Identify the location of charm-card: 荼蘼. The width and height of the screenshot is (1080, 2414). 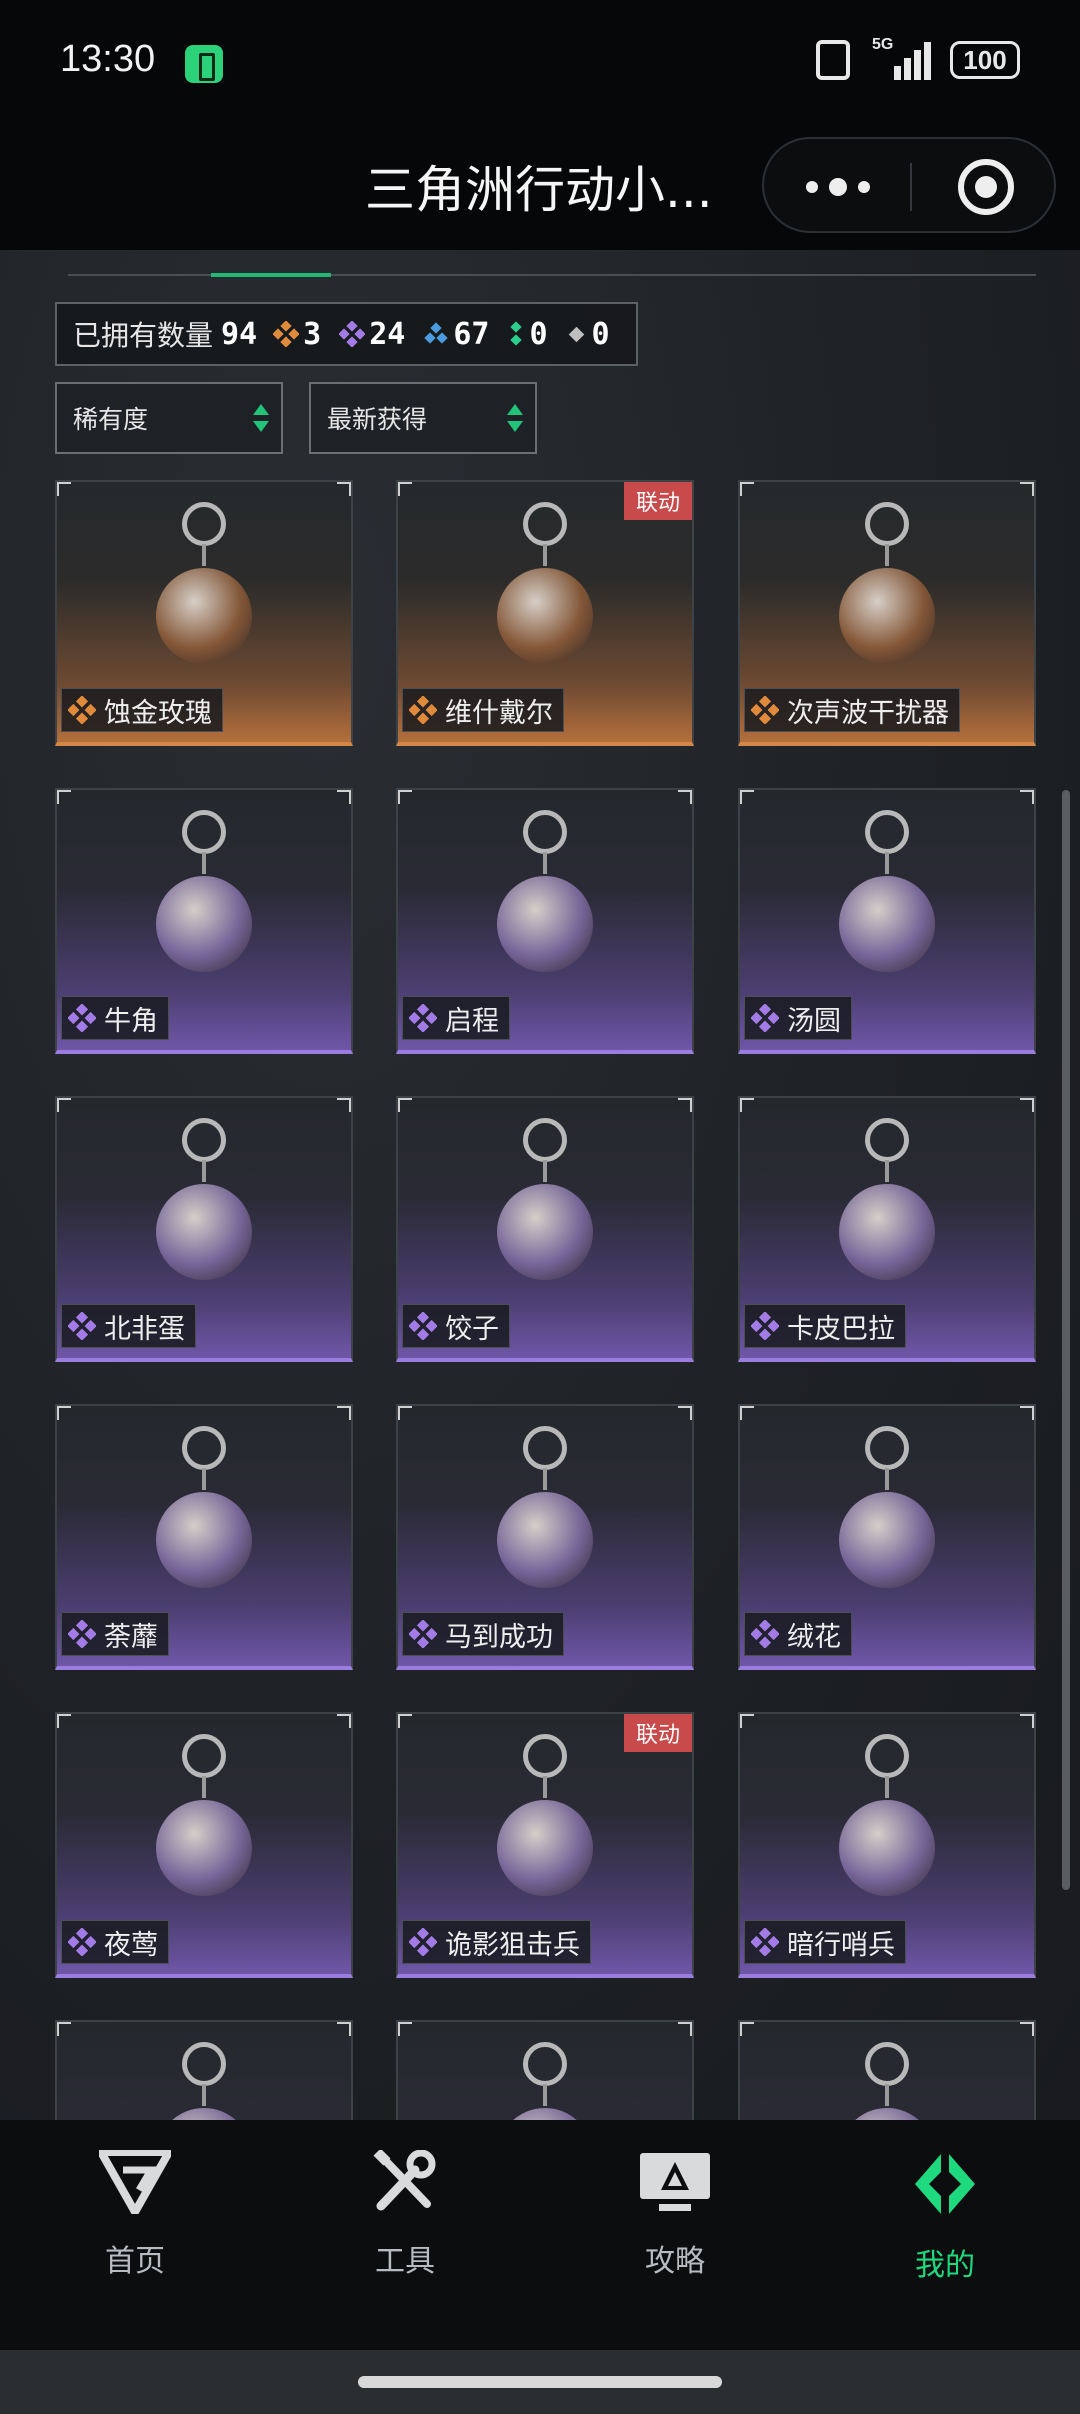
(204, 1537).